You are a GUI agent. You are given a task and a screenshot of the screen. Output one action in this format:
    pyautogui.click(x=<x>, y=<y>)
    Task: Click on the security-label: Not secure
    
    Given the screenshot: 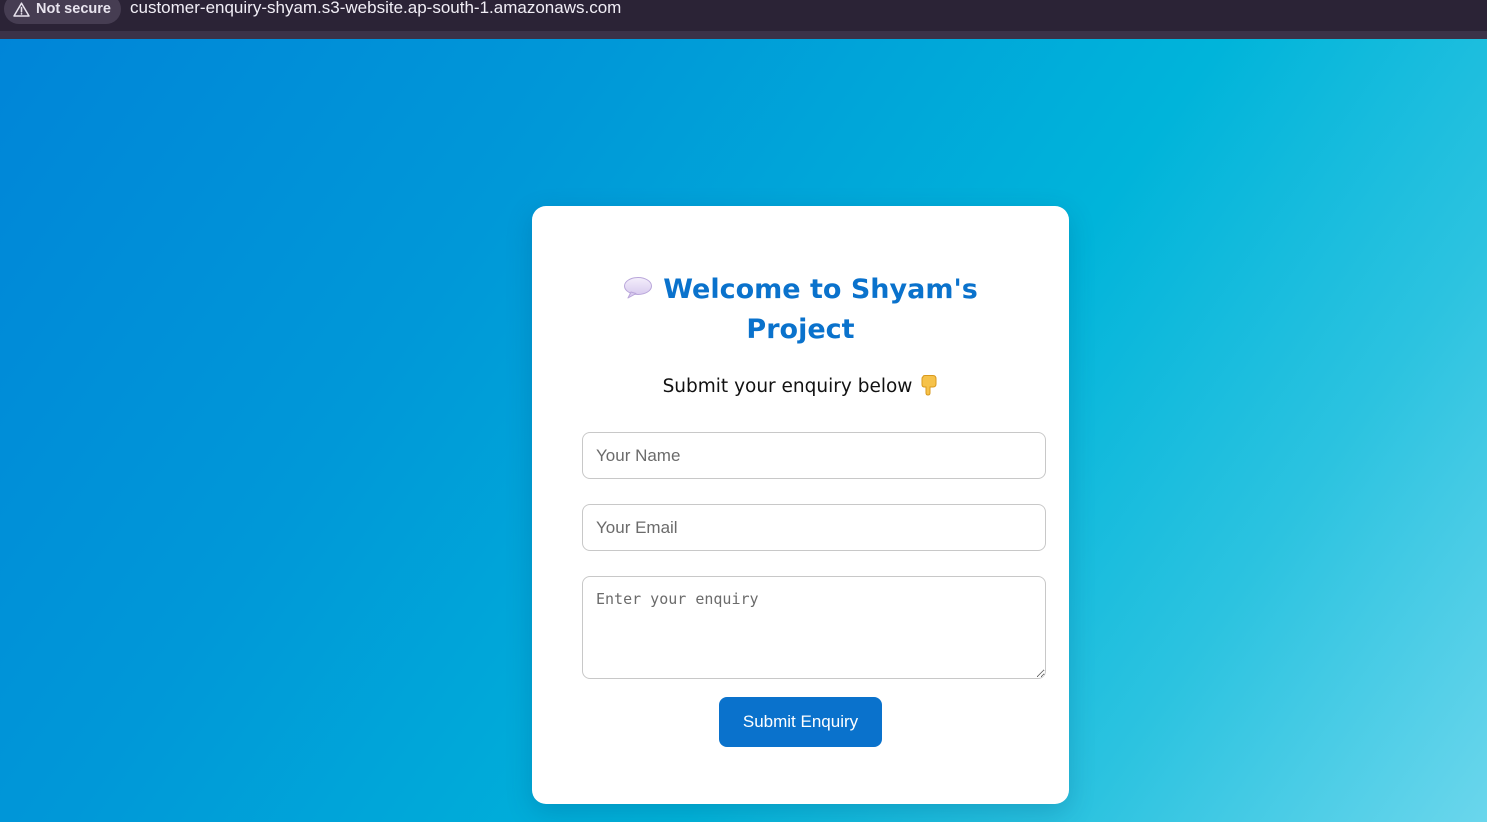 What is the action you would take?
    pyautogui.click(x=73, y=9)
    